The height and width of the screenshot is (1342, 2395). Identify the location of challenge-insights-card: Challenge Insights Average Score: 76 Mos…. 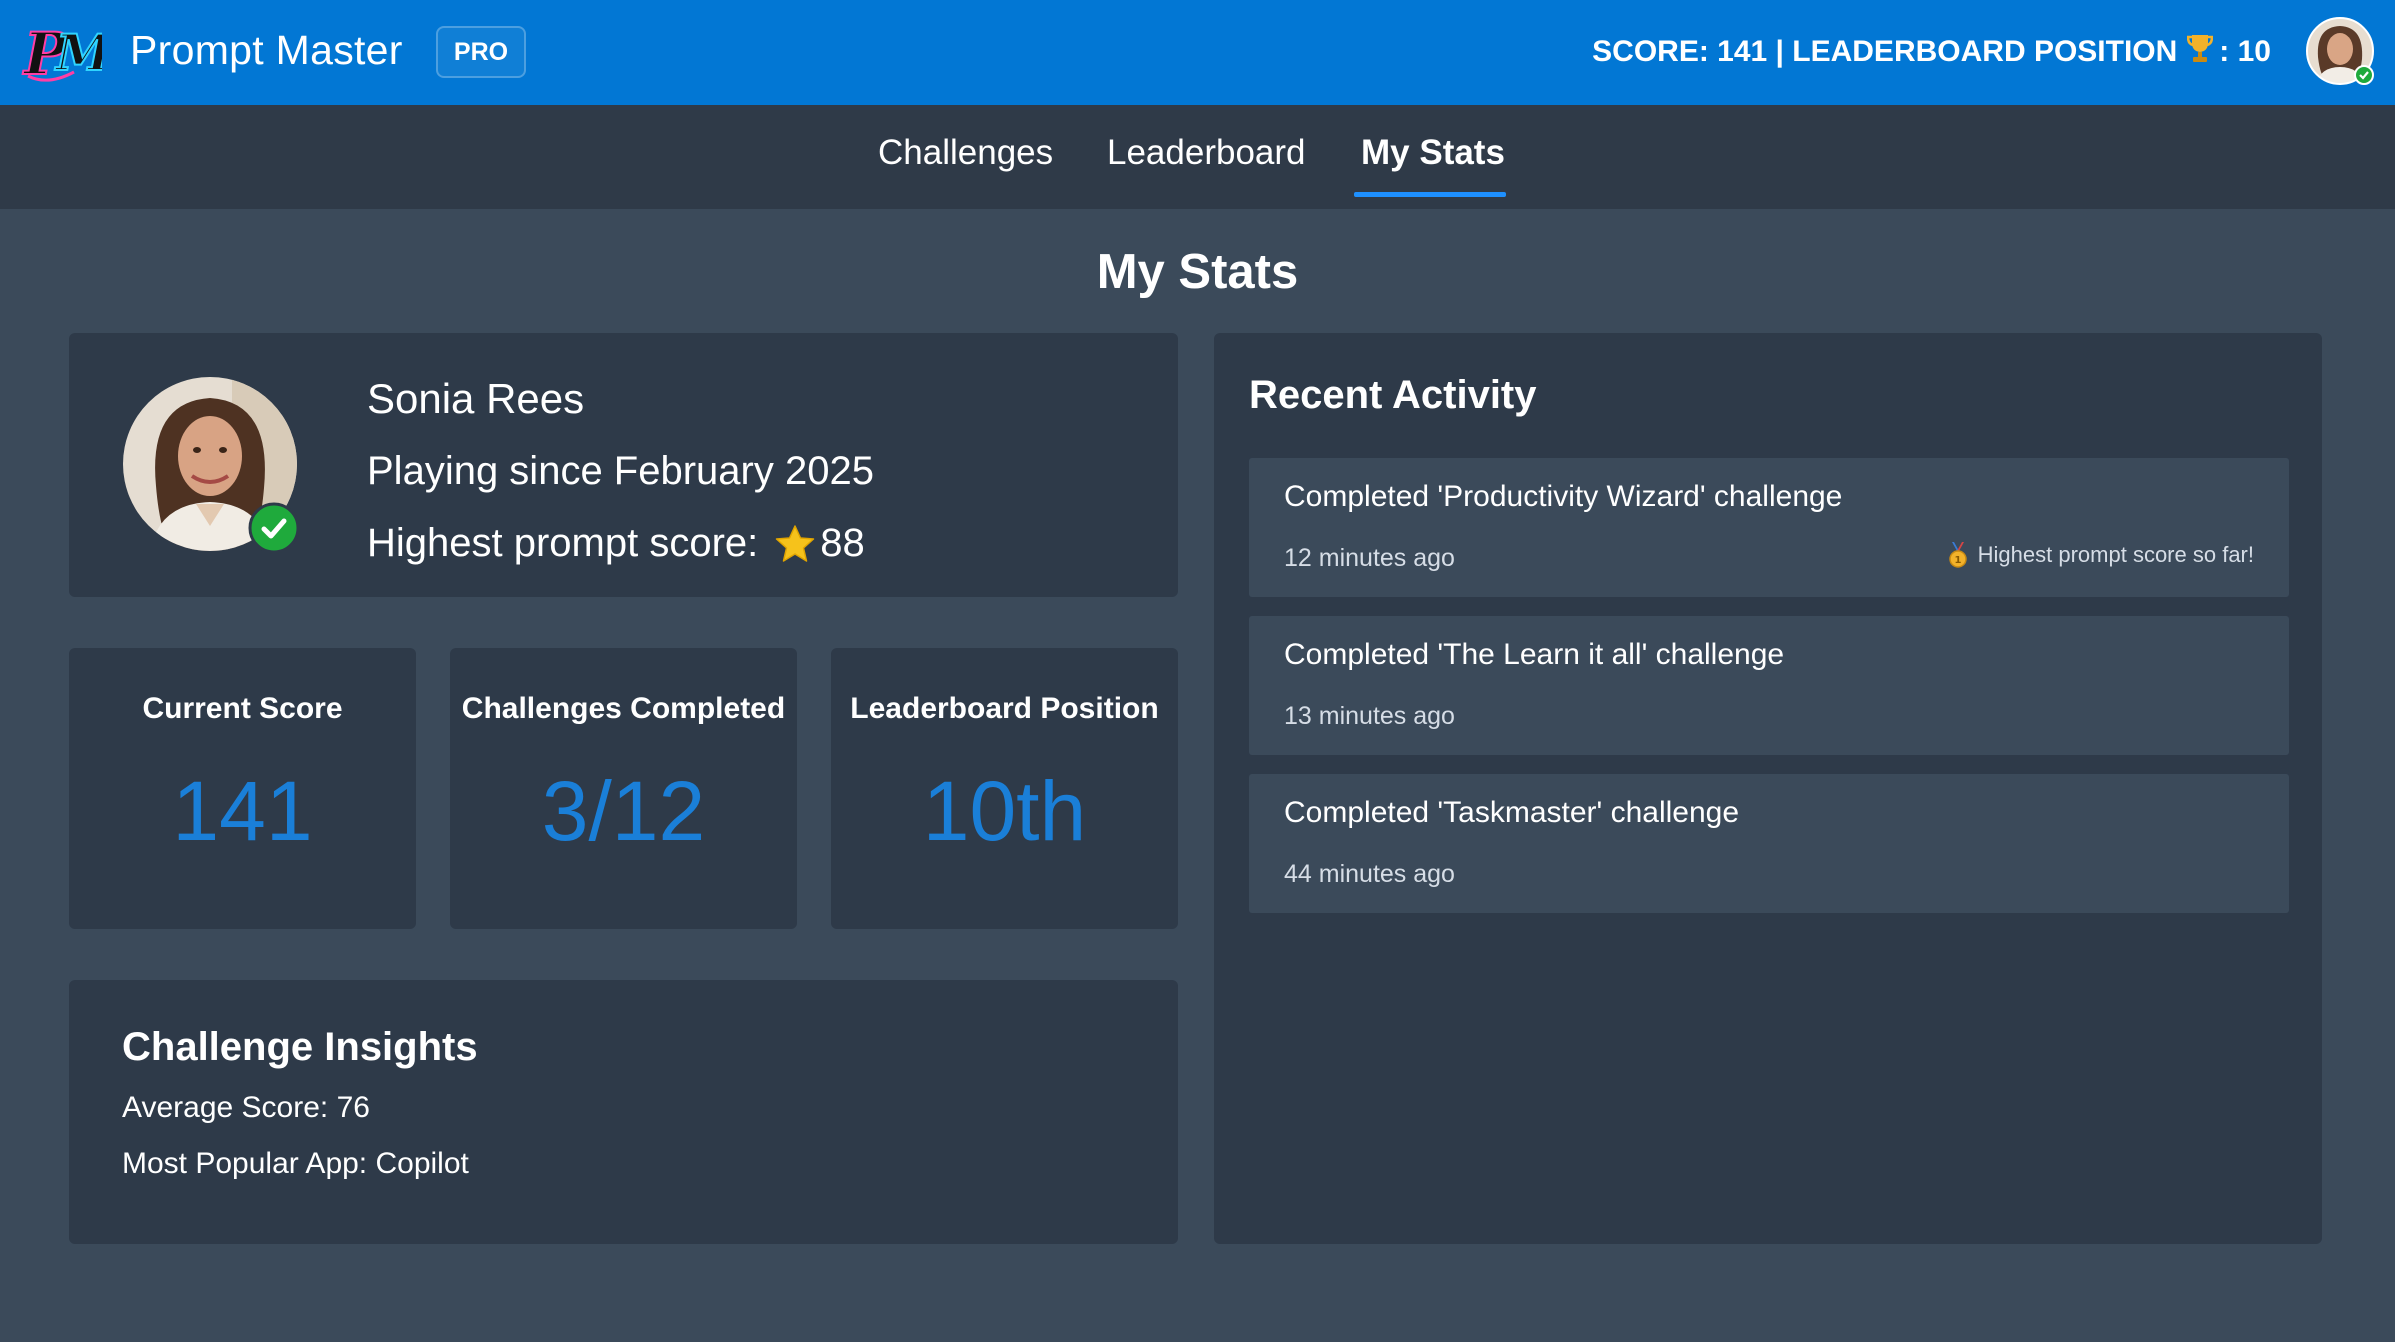
(623, 1112).